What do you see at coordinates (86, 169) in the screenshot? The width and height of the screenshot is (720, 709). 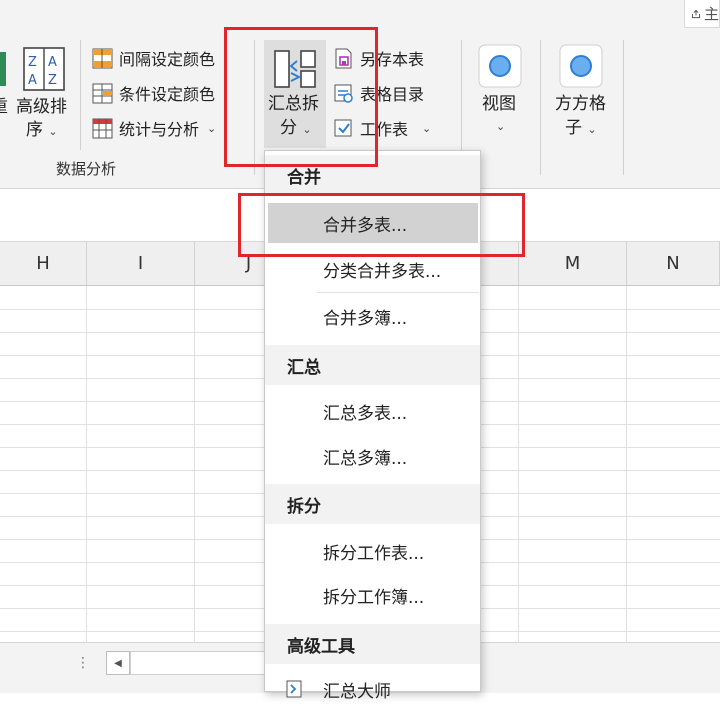 I see `data-analysis-group-label: 数据分析` at bounding box center [86, 169].